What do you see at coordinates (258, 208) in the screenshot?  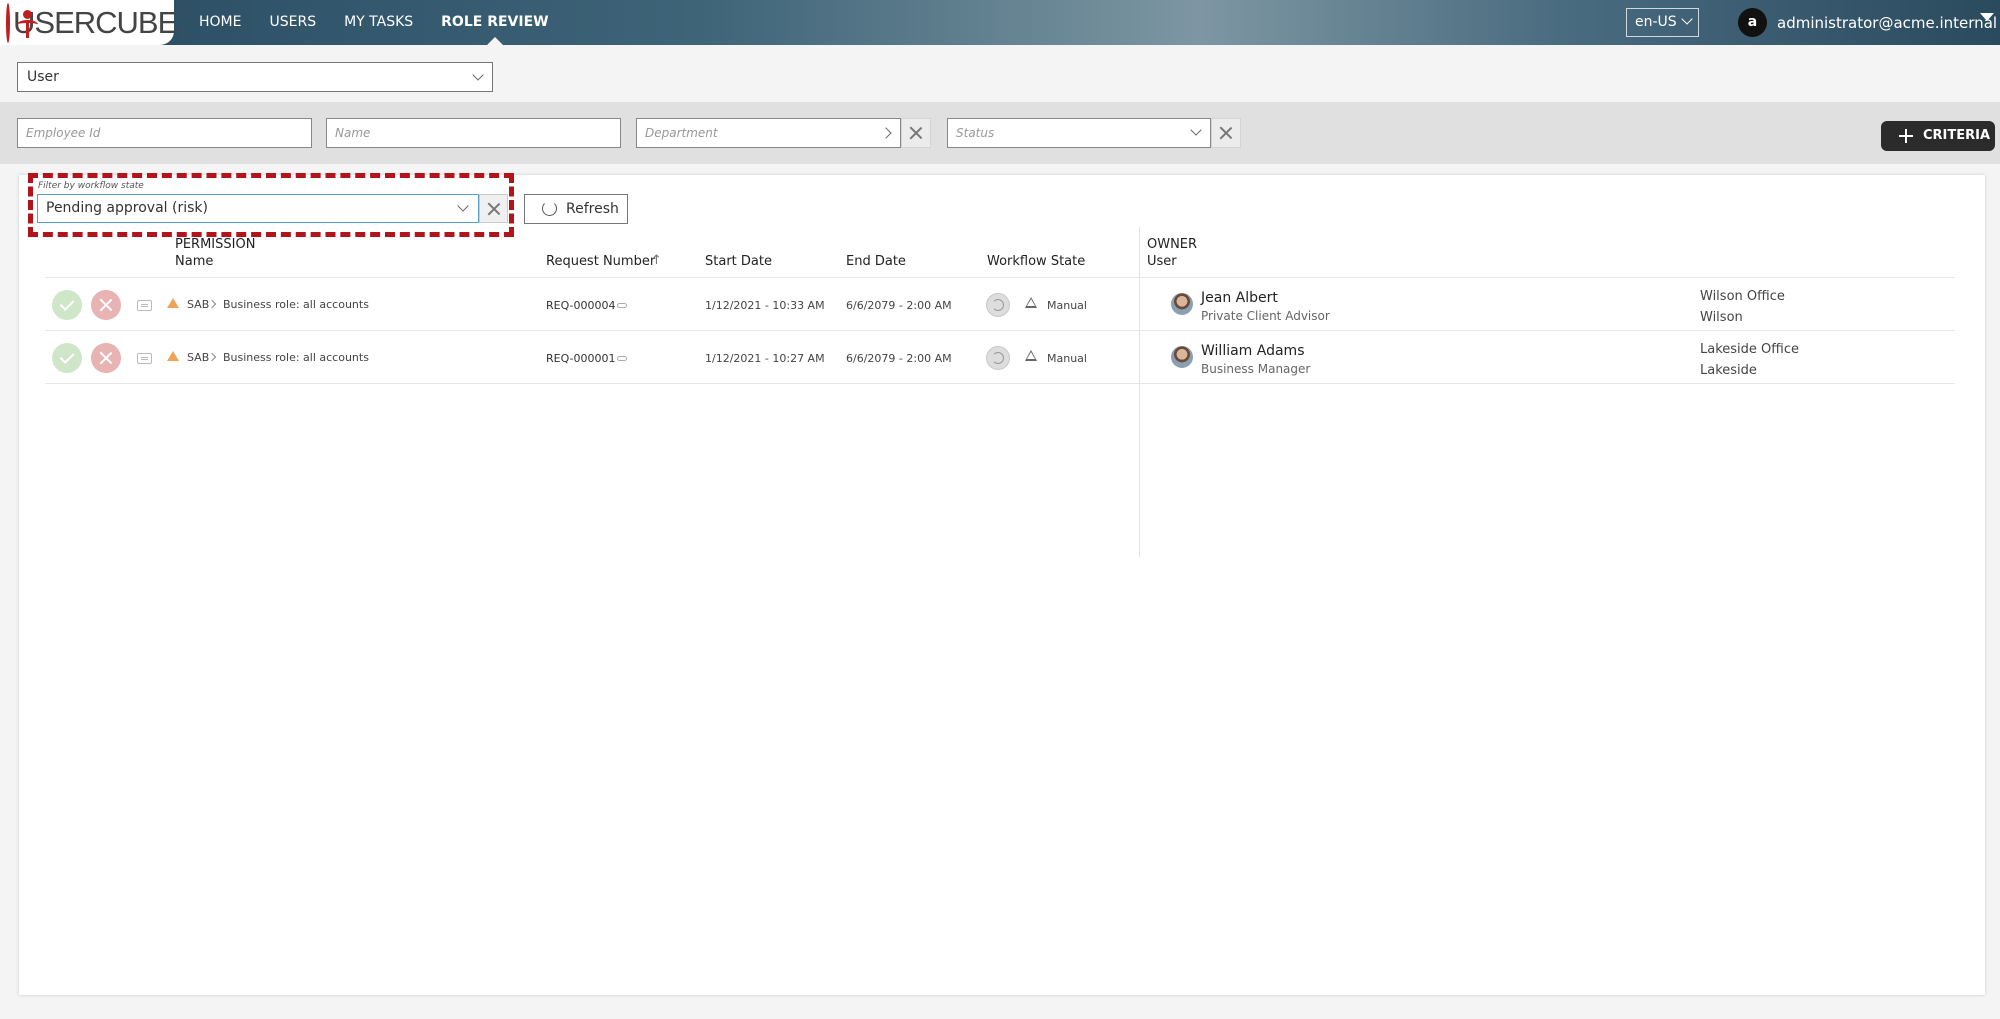 I see `workflow-state-select: Pending approval (risk)` at bounding box center [258, 208].